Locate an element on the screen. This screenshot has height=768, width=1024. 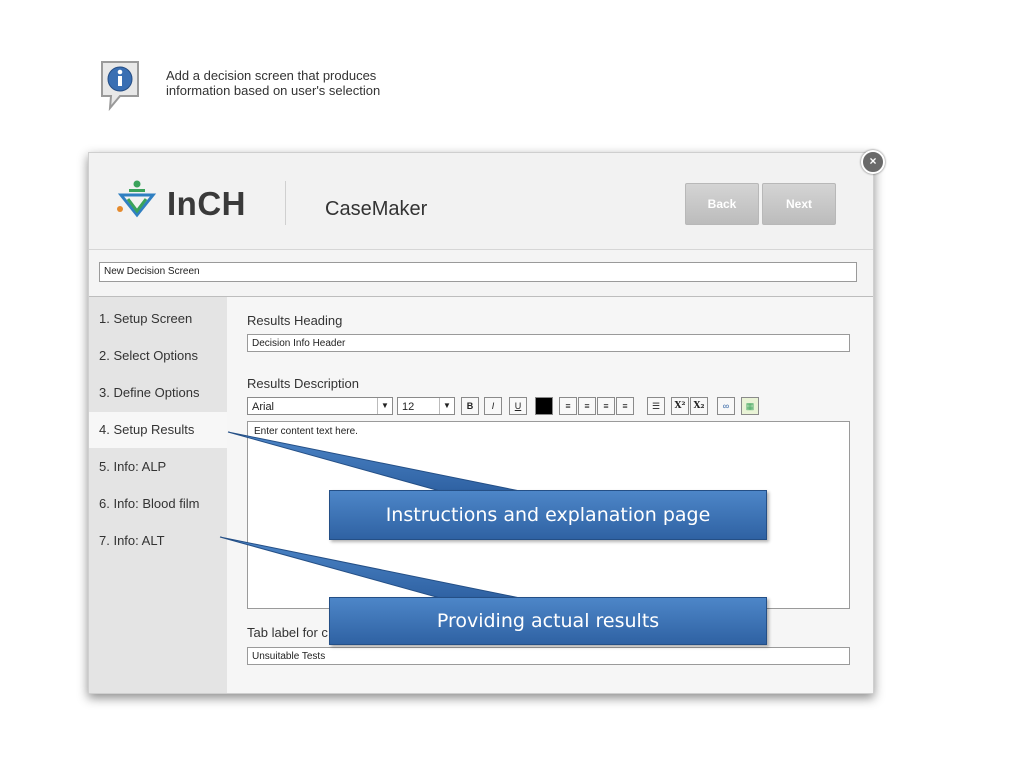
info-line-1: Add a decision screen that produces is located at coordinates (271, 75).